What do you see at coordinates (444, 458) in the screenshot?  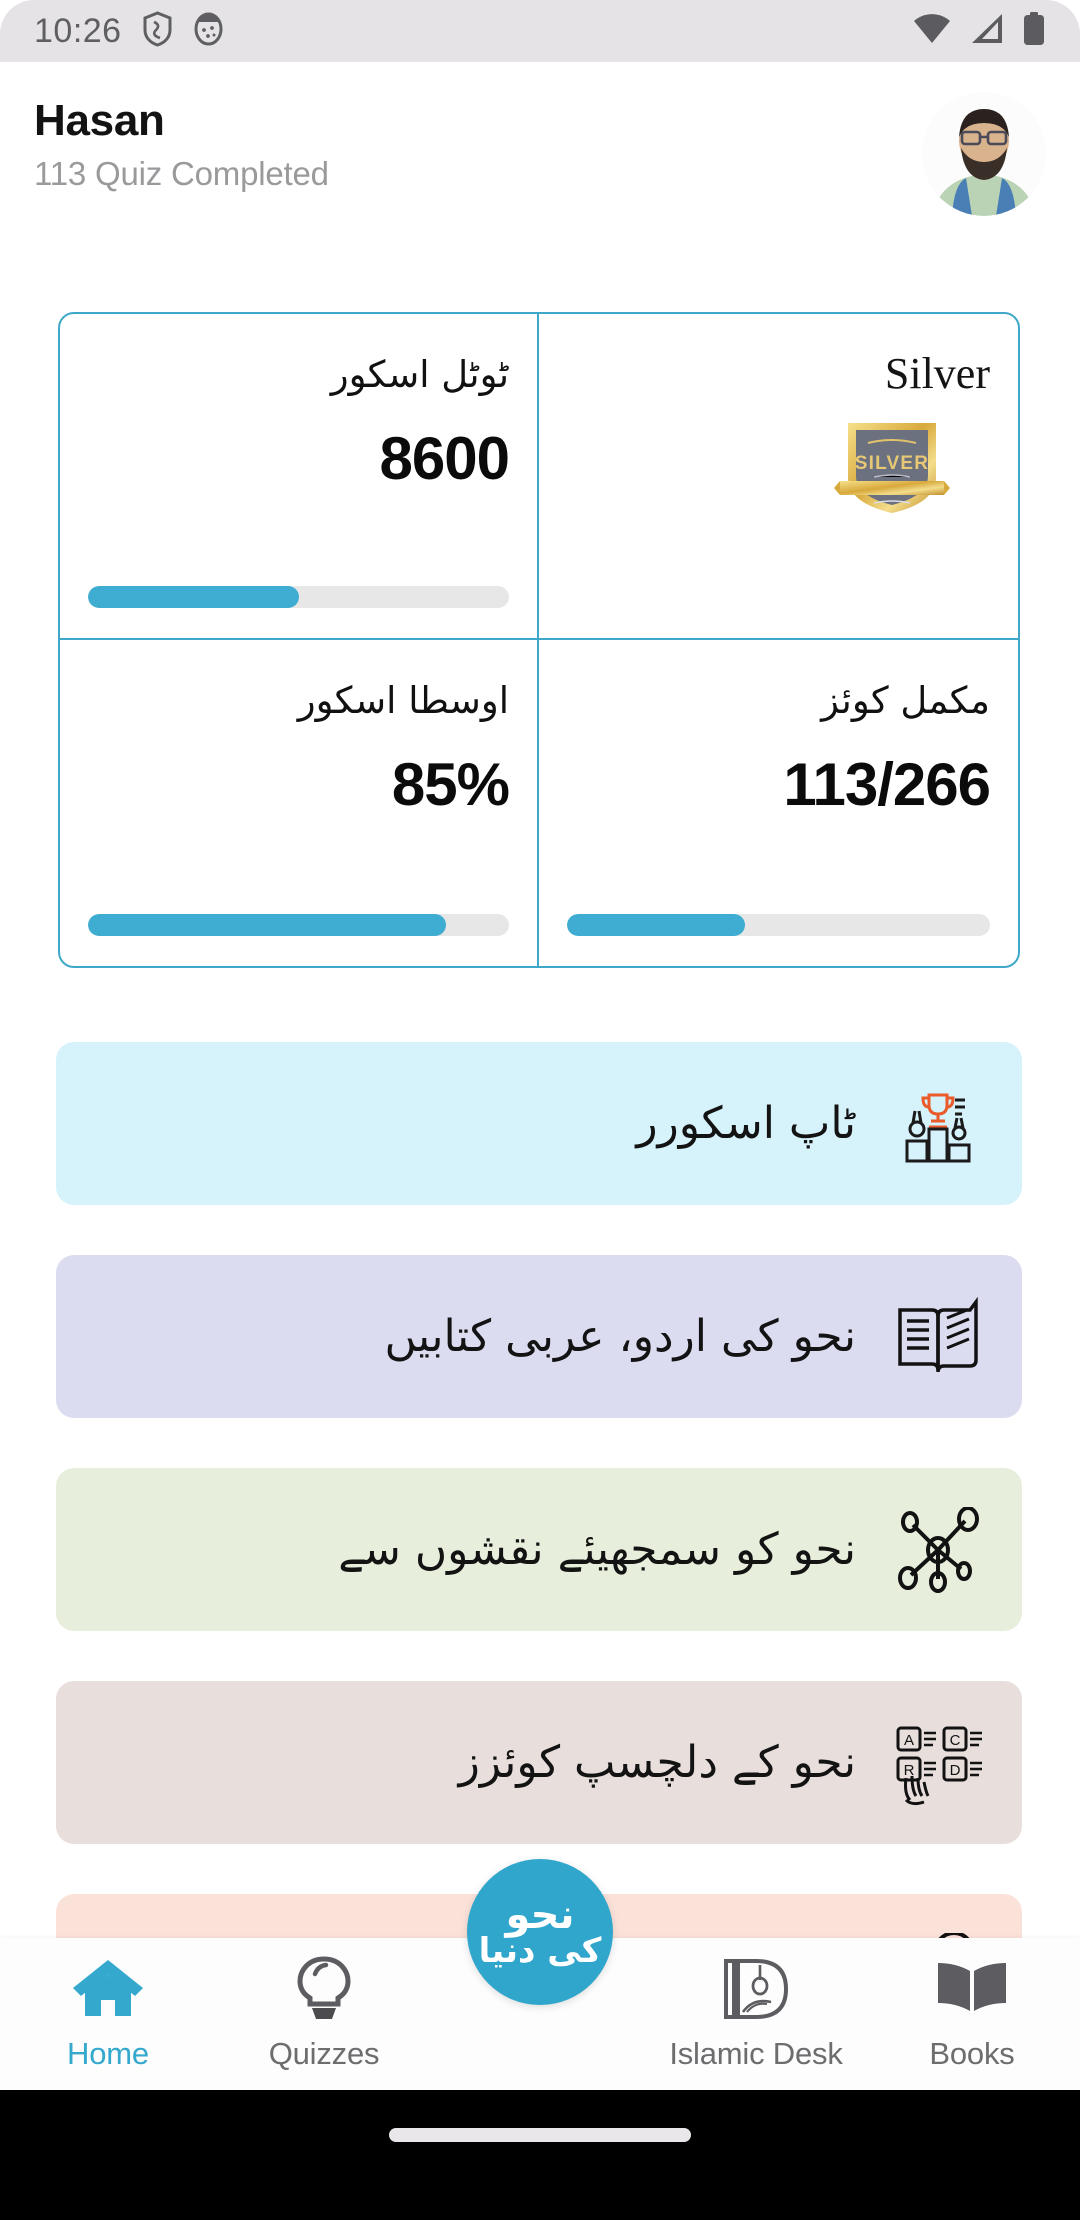 I see `stat-value: 8600` at bounding box center [444, 458].